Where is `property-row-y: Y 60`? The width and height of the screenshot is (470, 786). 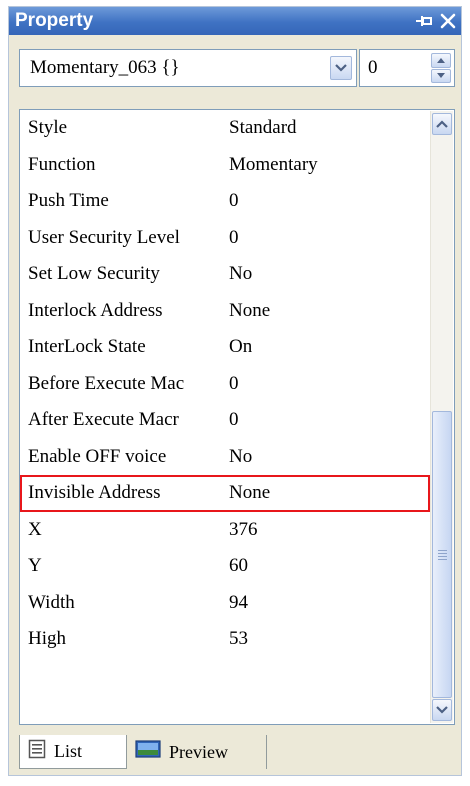
property-row-y: Y 60 is located at coordinates (225, 566).